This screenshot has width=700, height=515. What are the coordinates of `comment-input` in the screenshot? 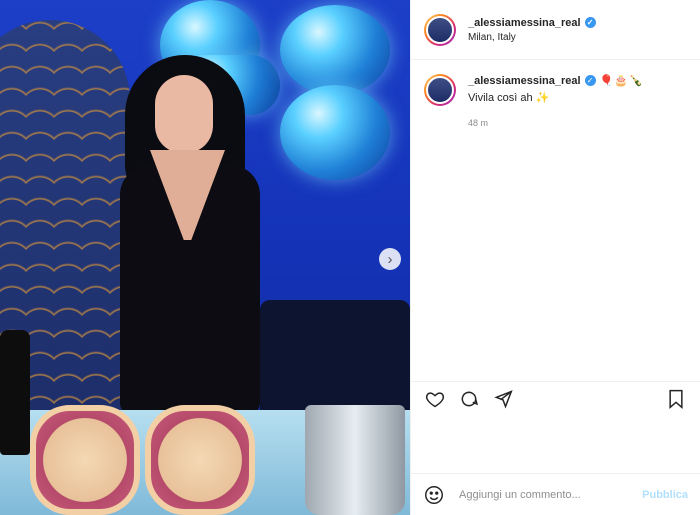 It's located at (541, 494).